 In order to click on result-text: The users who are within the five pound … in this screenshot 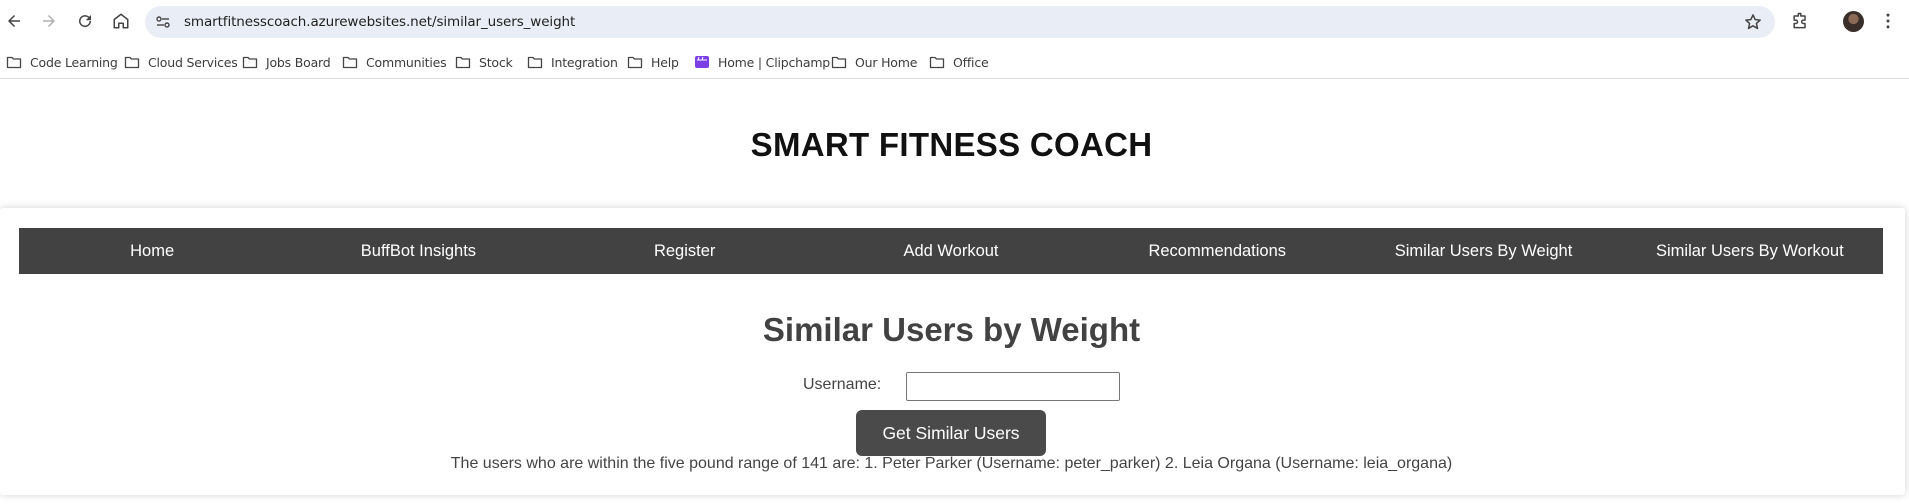, I will do `click(951, 463)`.